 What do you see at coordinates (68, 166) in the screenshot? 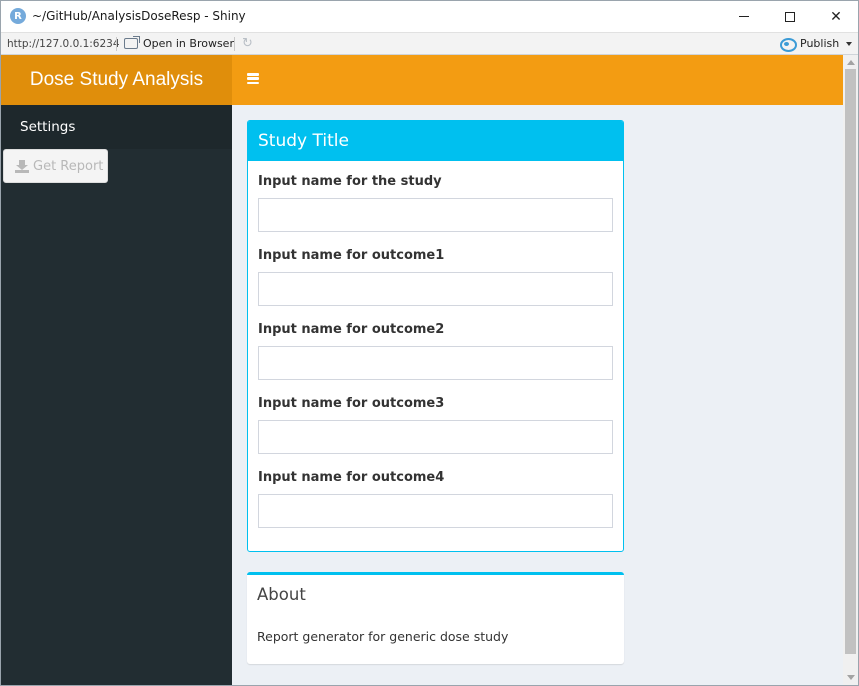
I see `get-report-label: Get Report` at bounding box center [68, 166].